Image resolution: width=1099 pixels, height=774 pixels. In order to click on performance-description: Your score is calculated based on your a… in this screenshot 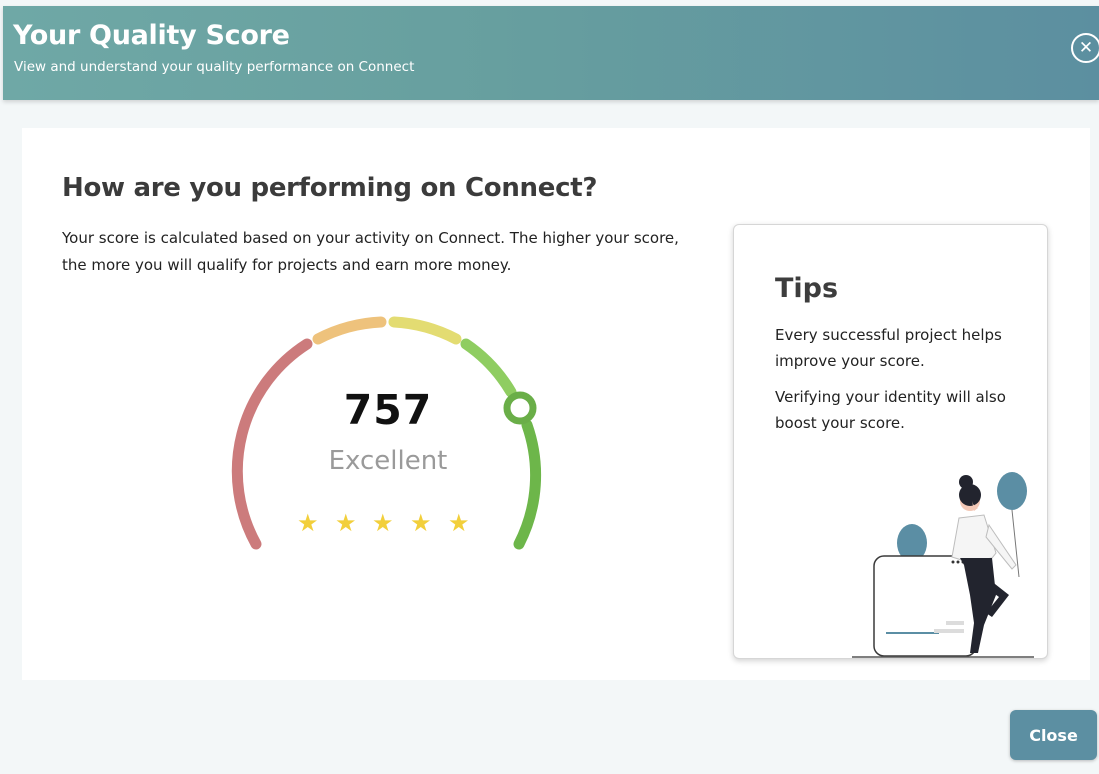, I will do `click(370, 251)`.